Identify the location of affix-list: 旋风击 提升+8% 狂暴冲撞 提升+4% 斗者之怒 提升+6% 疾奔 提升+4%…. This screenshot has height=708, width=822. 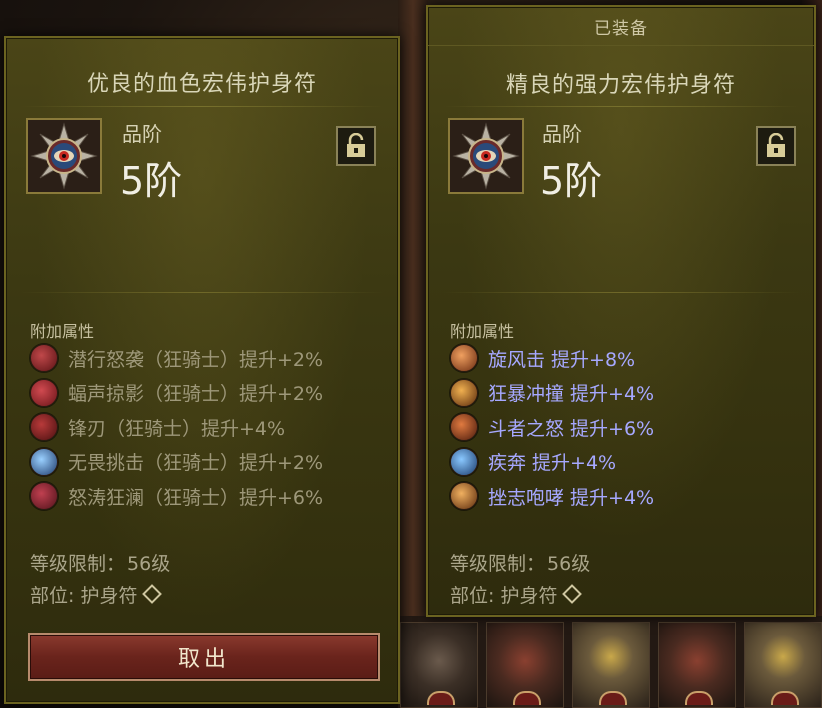
(552, 427).